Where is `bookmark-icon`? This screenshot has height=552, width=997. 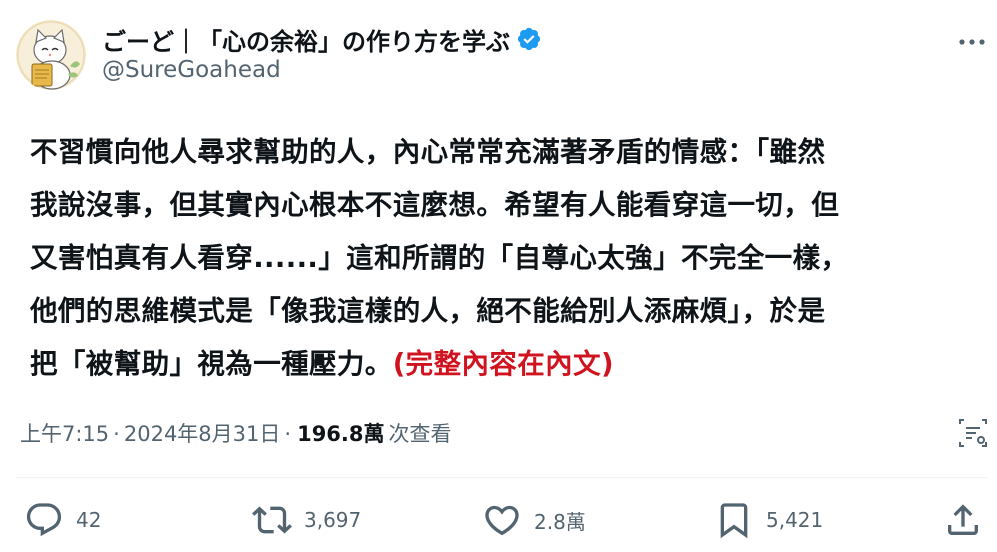
bookmark-icon is located at coordinates (734, 521).